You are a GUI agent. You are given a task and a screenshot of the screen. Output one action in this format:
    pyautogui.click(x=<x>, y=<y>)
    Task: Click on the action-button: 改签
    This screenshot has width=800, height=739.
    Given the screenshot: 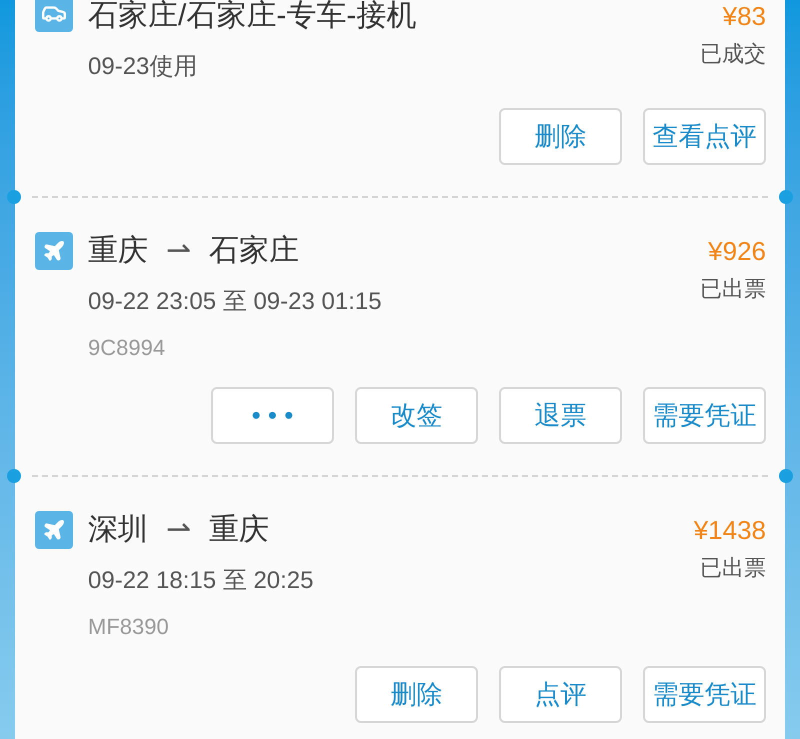 What is the action you would take?
    pyautogui.click(x=416, y=415)
    